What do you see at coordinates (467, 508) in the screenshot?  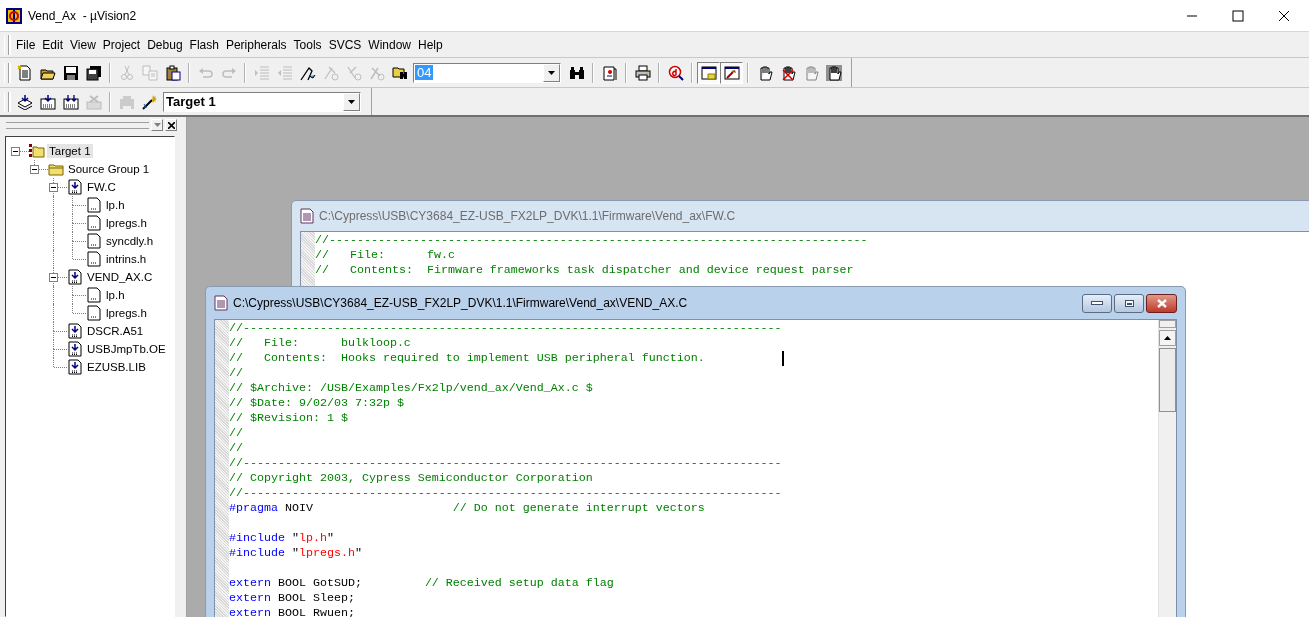 I see `code-line: #pragma NOIV // Do not generate interrupt vectors` at bounding box center [467, 508].